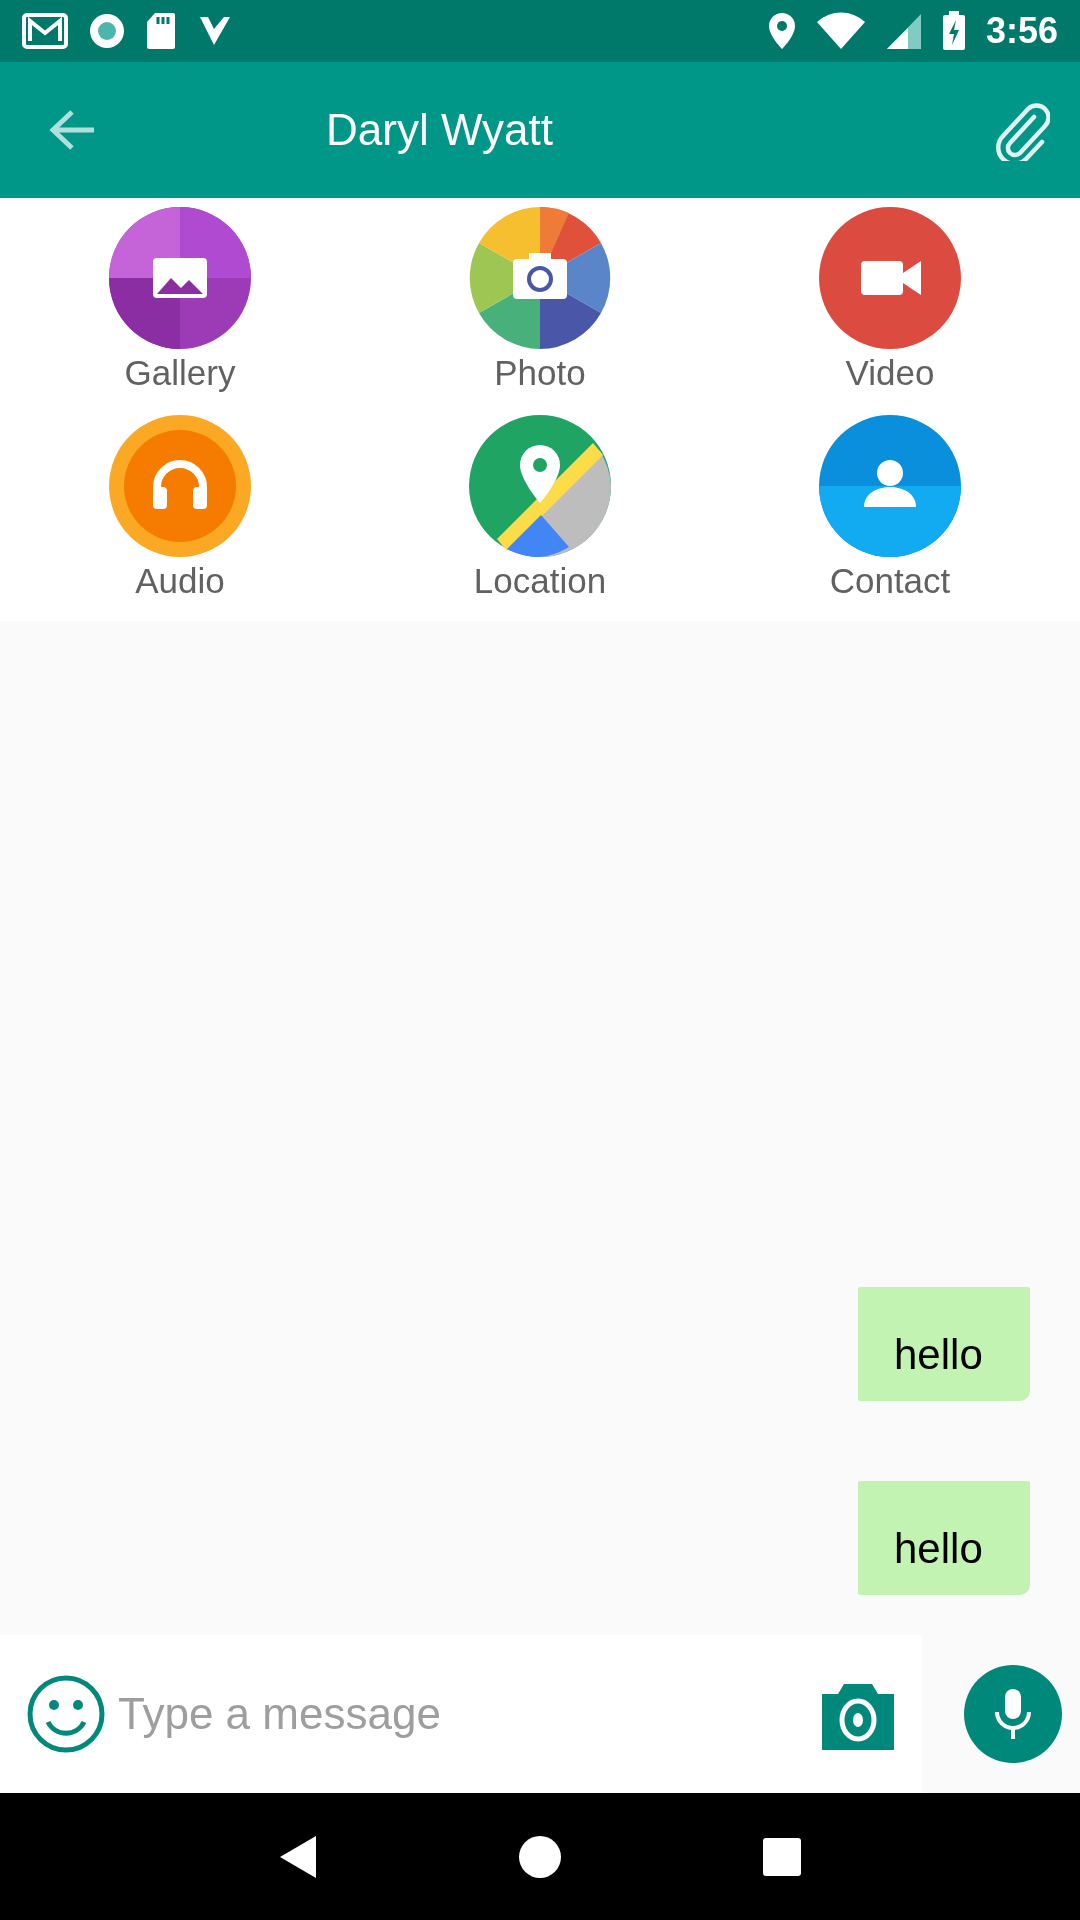 The height and width of the screenshot is (1920, 1080). I want to click on attach-option: Audio, so click(180, 508).